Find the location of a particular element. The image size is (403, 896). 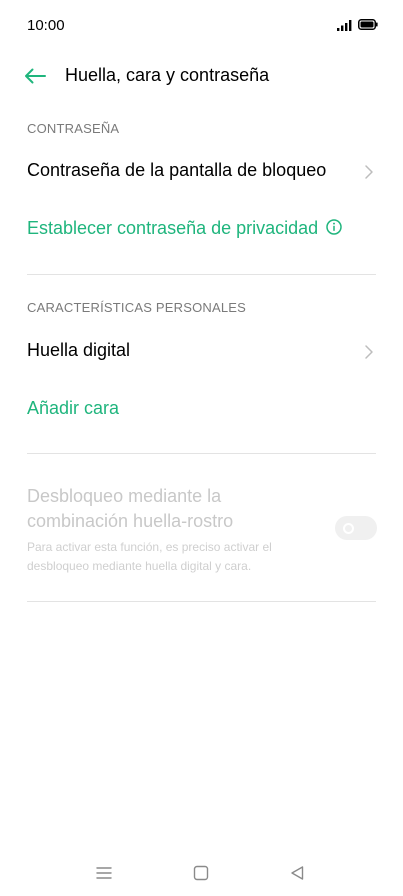

recent-apps-button is located at coordinates (104, 873).